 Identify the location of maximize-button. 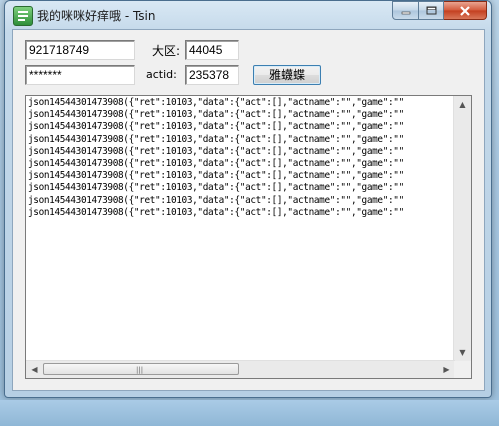
(431, 10).